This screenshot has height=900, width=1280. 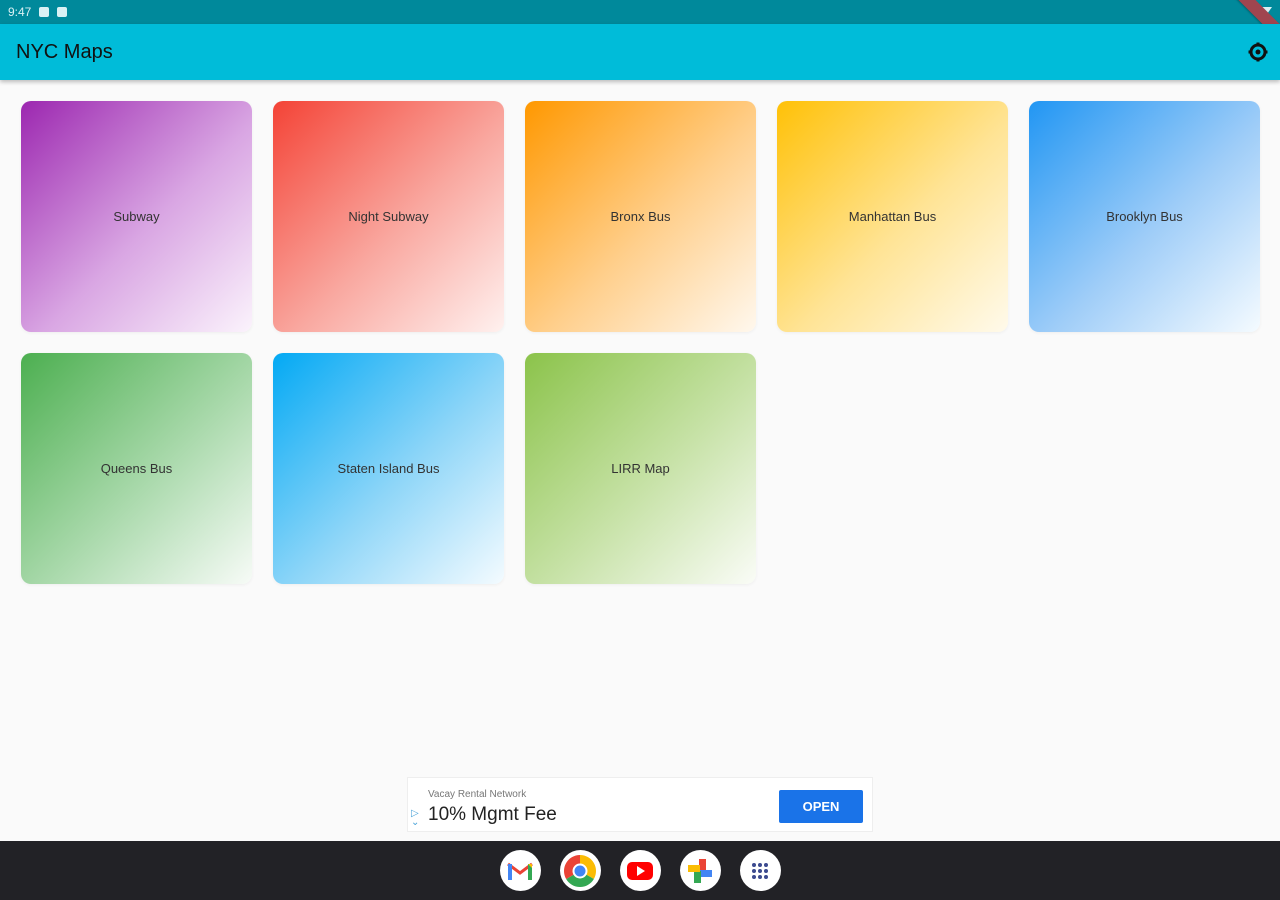 I want to click on tile-manhattan-bus: Manhattan Bus, so click(x=892, y=216).